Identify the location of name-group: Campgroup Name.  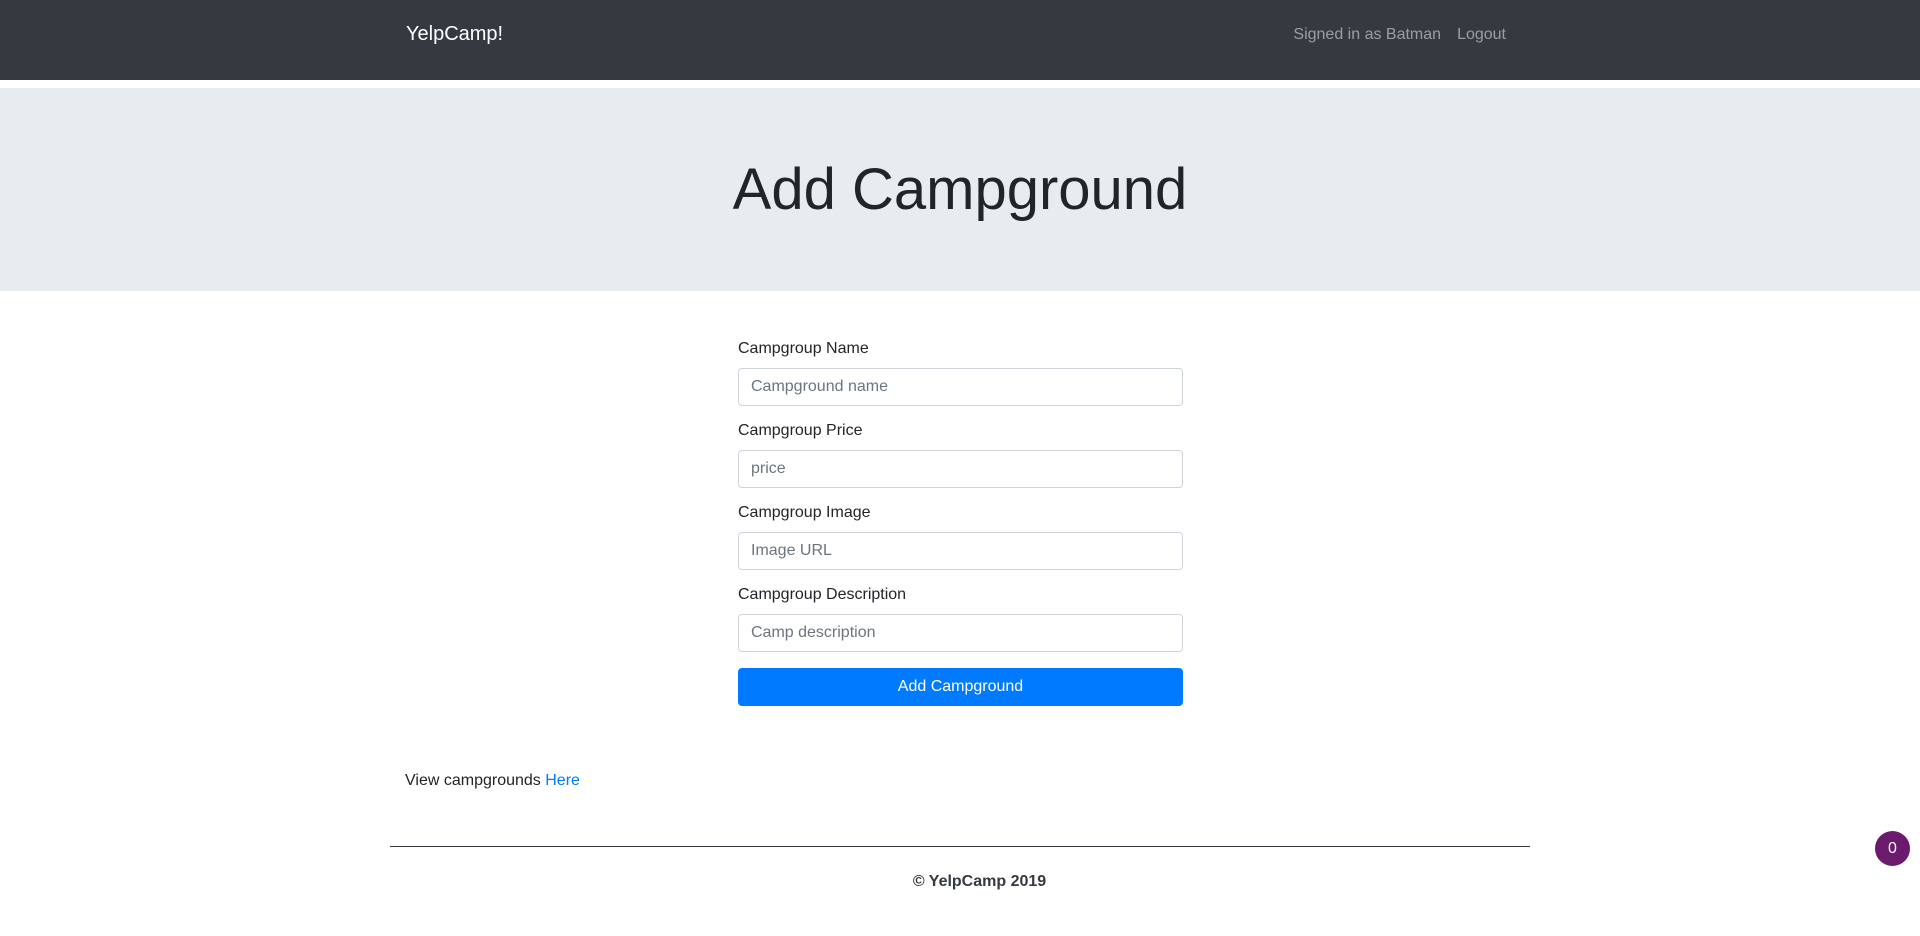
(960, 373).